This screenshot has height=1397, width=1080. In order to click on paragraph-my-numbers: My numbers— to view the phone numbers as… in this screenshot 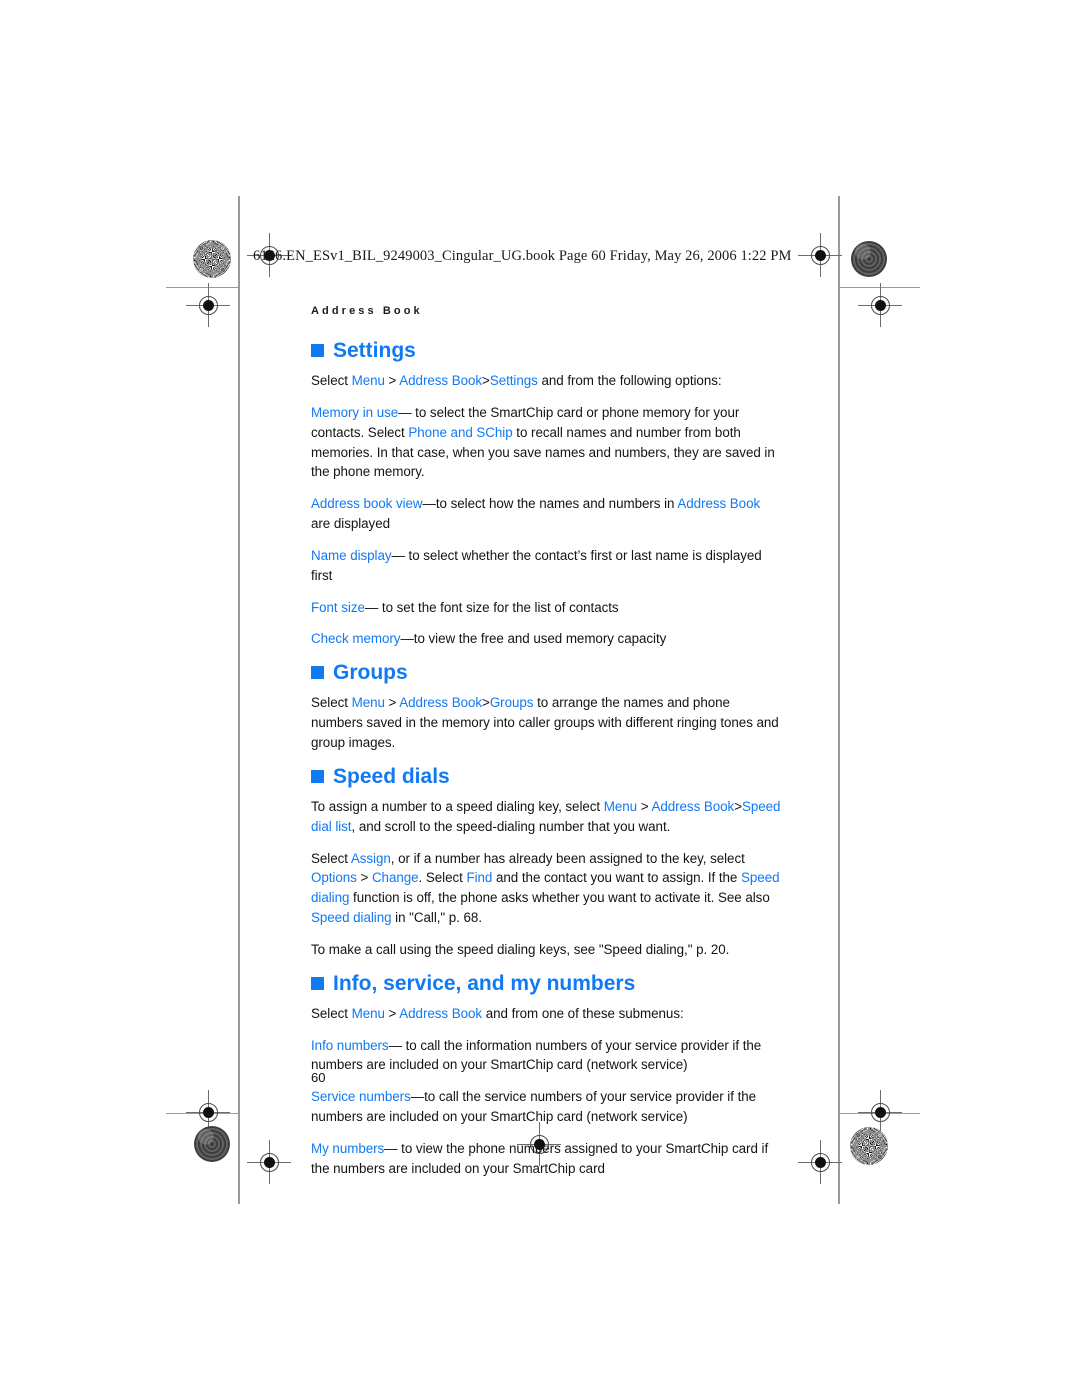, I will do `click(546, 1159)`.